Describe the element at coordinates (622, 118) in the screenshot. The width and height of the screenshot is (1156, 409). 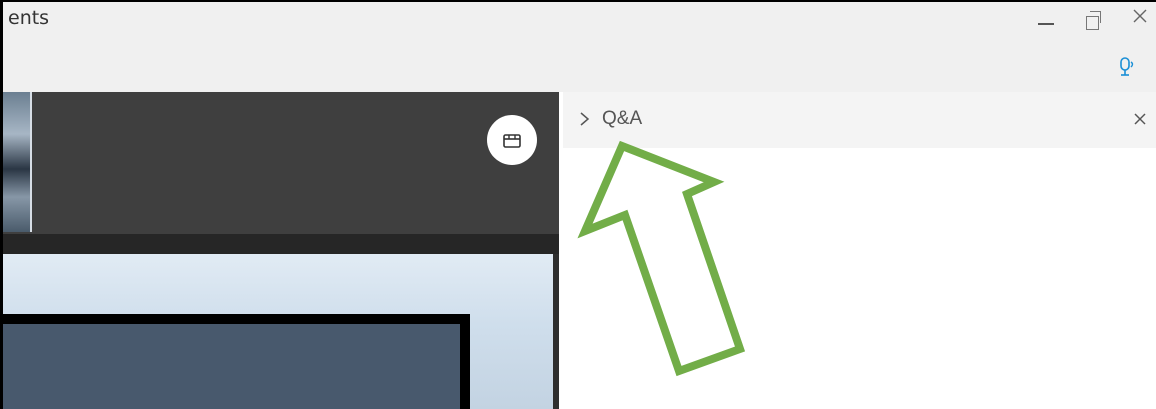
I see `qa-title: Q&A` at that location.